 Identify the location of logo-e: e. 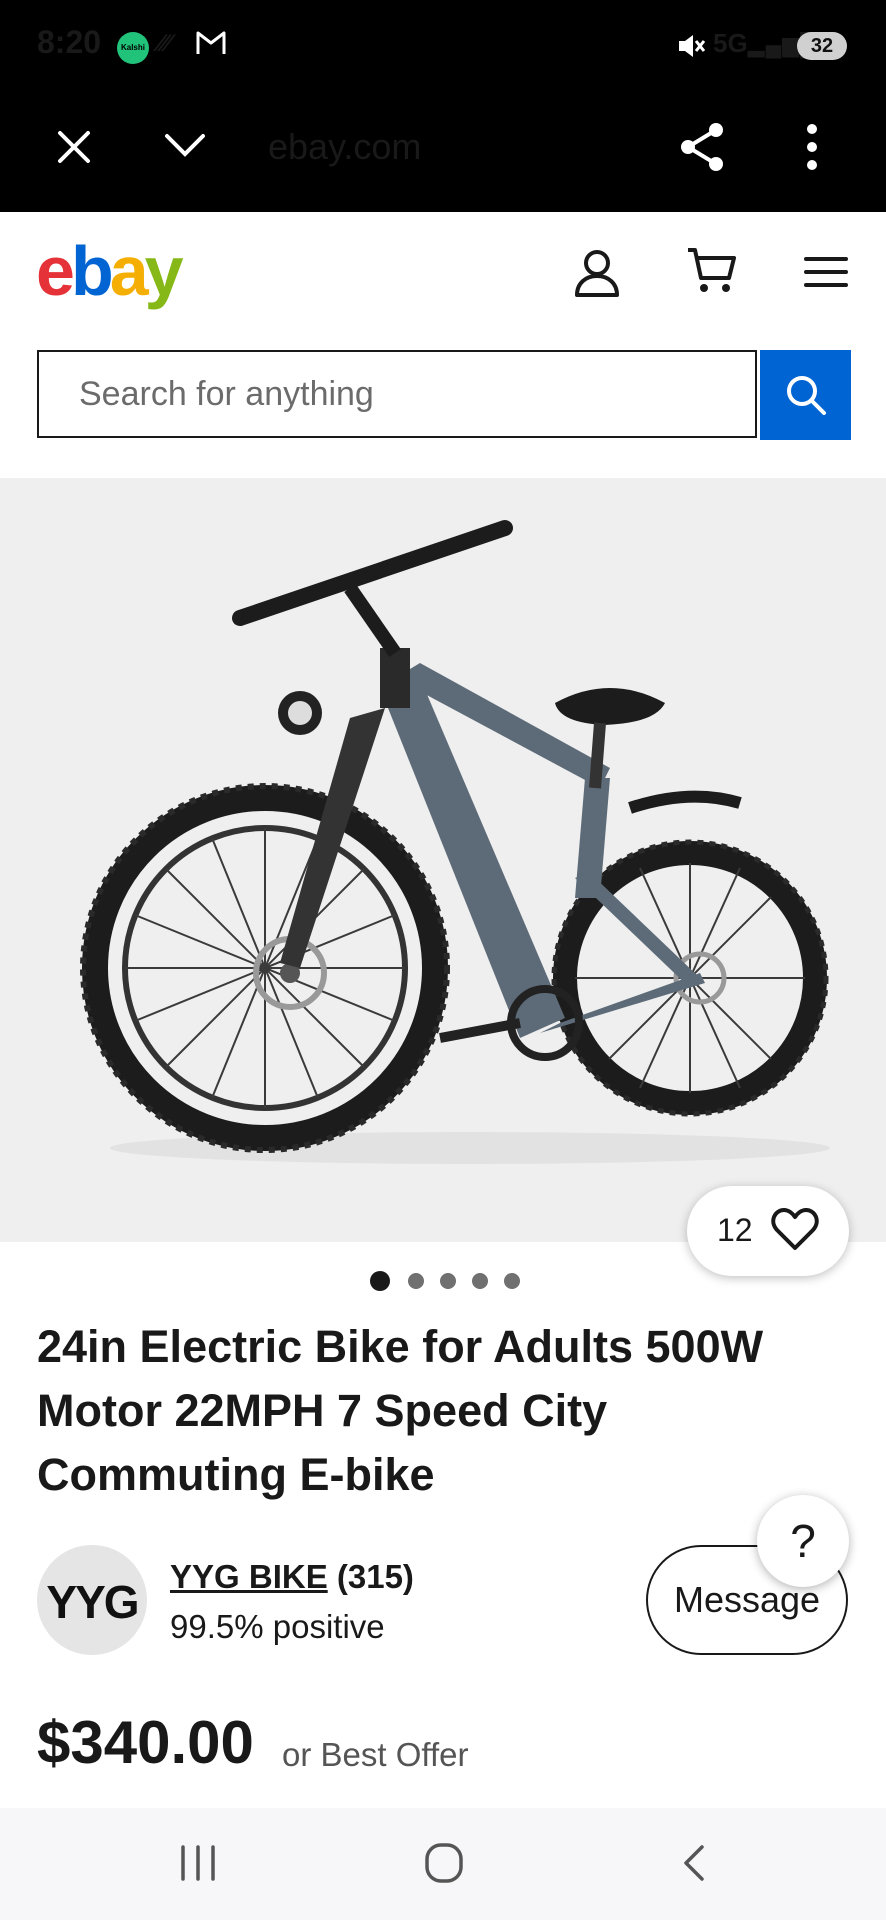
(55, 271).